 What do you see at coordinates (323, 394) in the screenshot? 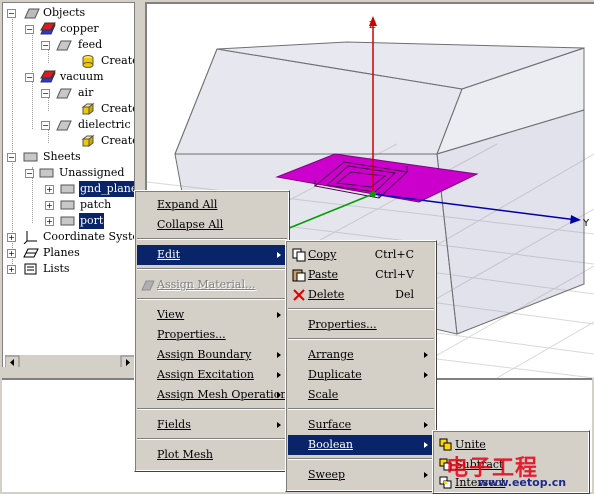
I see `menu-label: Scale` at bounding box center [323, 394].